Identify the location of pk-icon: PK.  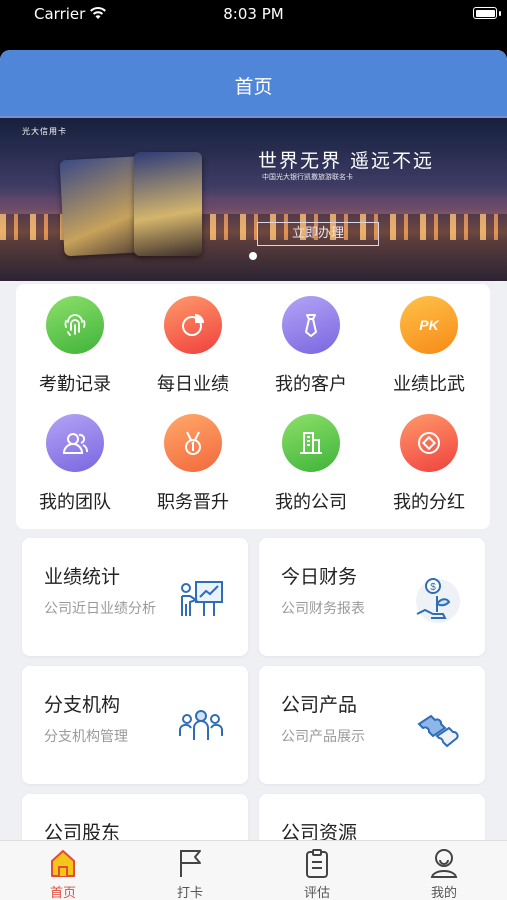
(429, 325).